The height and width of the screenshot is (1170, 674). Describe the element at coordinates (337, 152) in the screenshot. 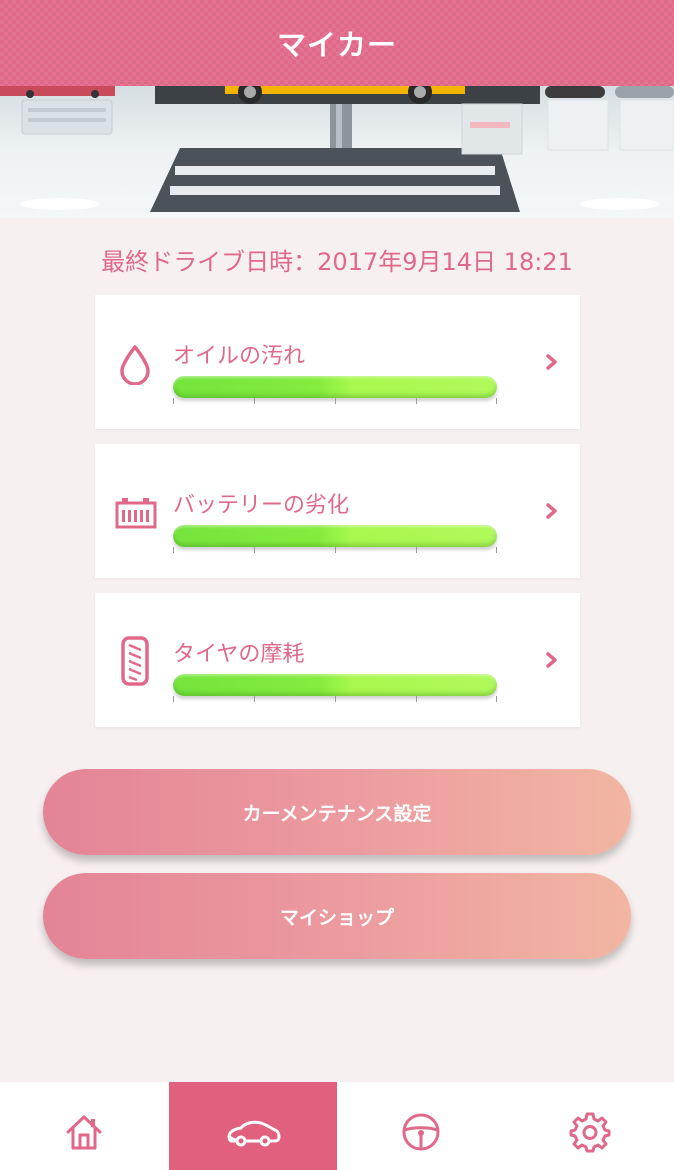

I see `garage-illustration` at that location.